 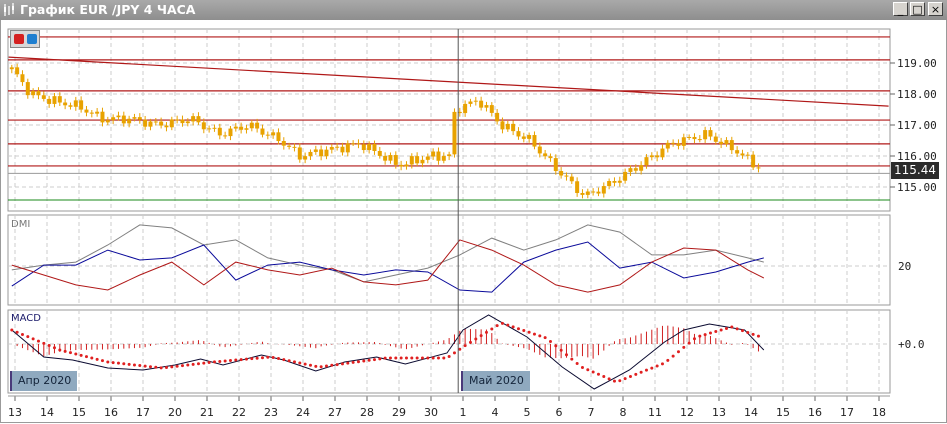 What do you see at coordinates (623, 412) in the screenshot?
I see `date-label-19: 8` at bounding box center [623, 412].